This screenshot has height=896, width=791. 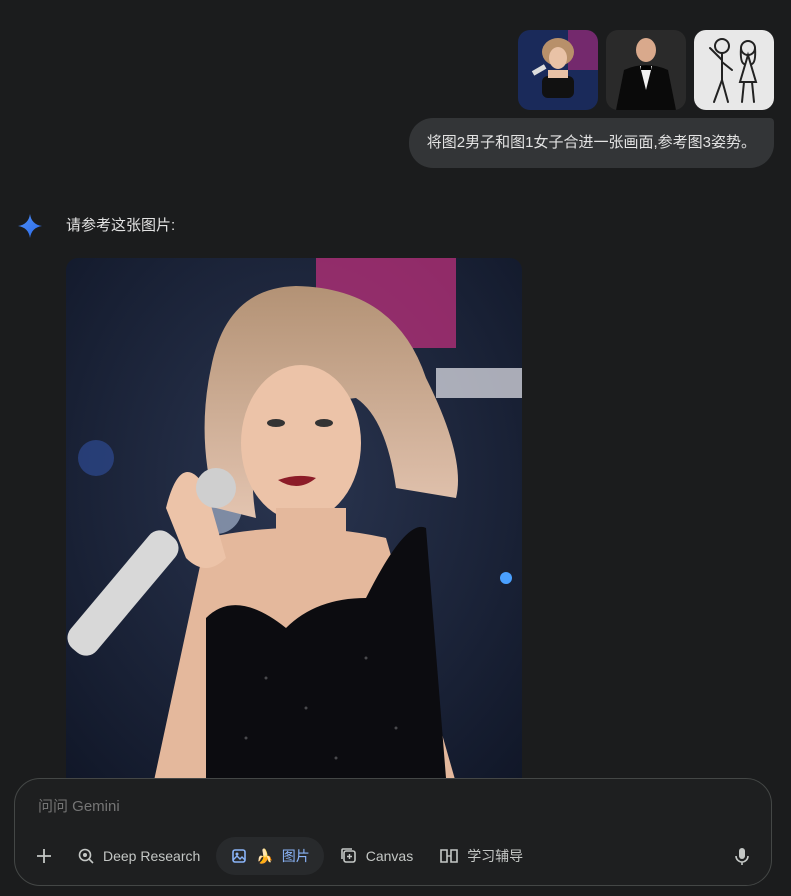 What do you see at coordinates (389, 856) in the screenshot?
I see `canvas-label: Canvas` at bounding box center [389, 856].